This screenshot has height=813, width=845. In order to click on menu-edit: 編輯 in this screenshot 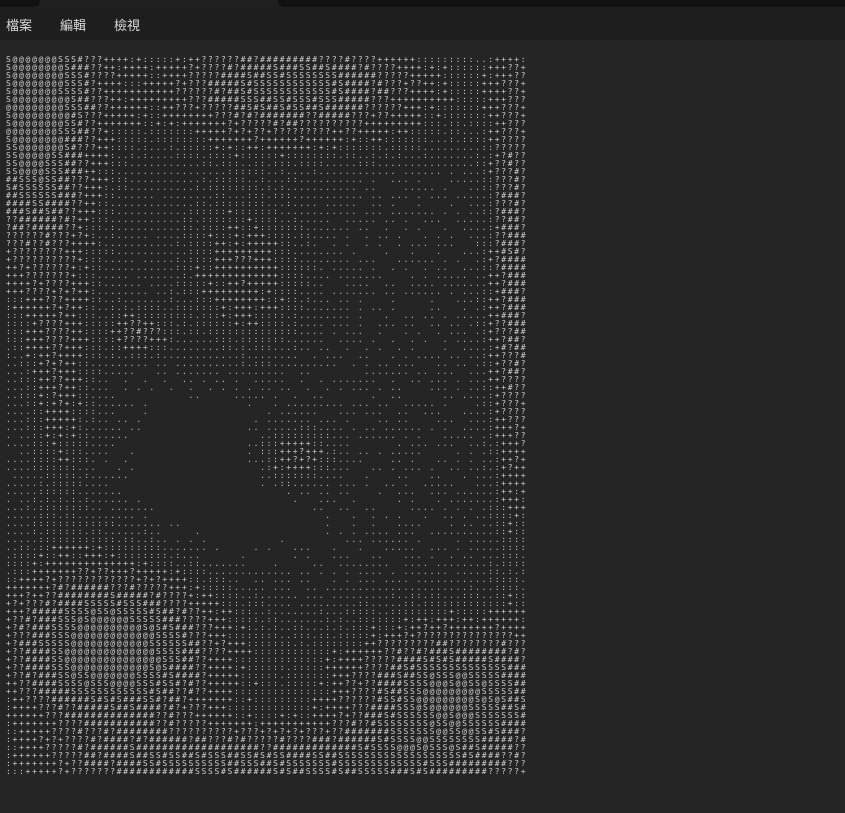, I will do `click(73, 24)`.